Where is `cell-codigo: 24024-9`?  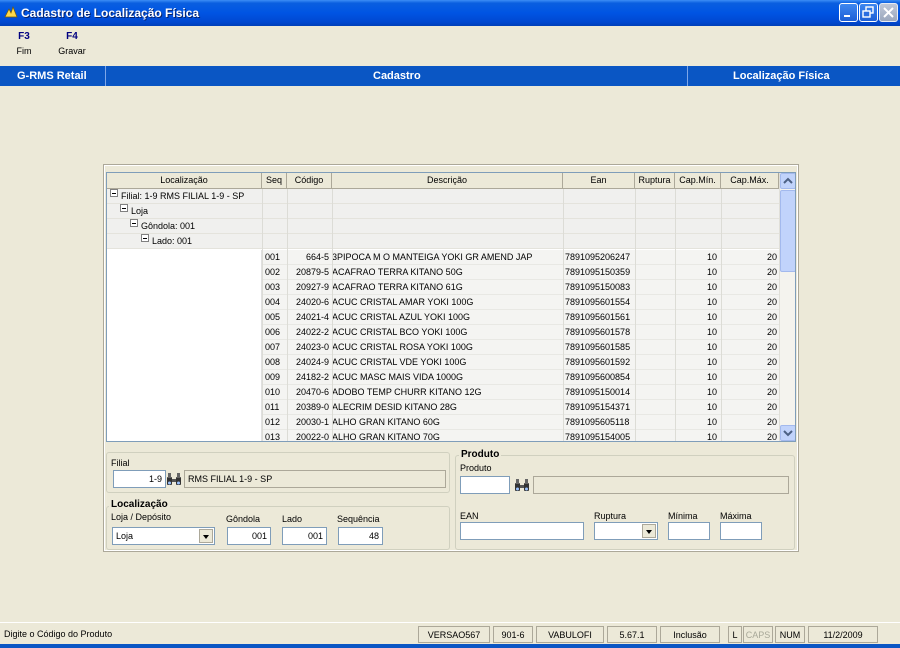
cell-codigo: 24024-9 is located at coordinates (312, 362).